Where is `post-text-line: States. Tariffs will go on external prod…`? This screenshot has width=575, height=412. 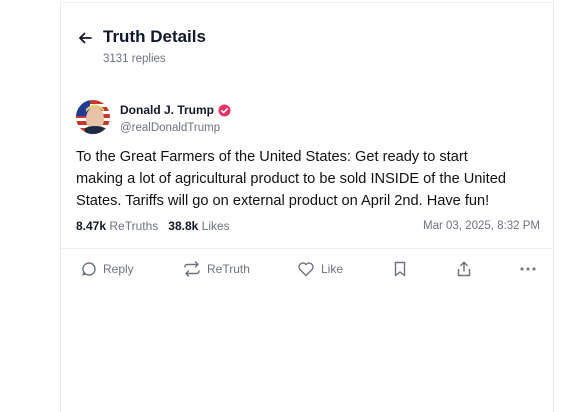 post-text-line: States. Tariffs will go on external prod… is located at coordinates (283, 201).